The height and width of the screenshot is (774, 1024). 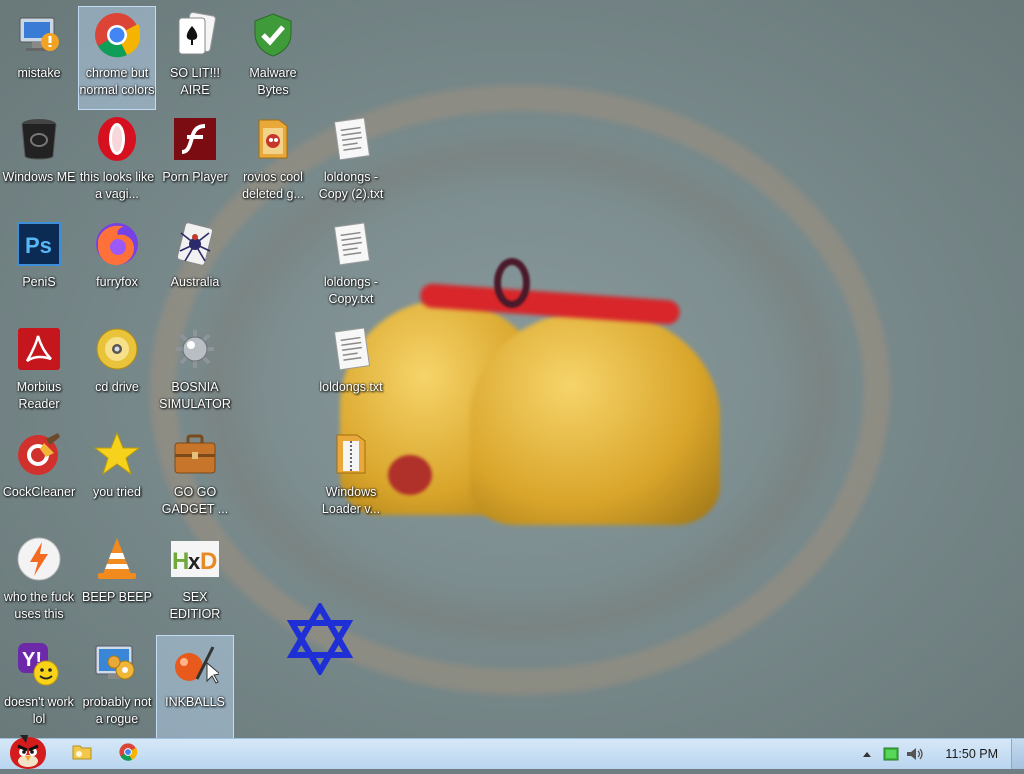 What do you see at coordinates (1017, 754) in the screenshot?
I see `show-desktop-button` at bounding box center [1017, 754].